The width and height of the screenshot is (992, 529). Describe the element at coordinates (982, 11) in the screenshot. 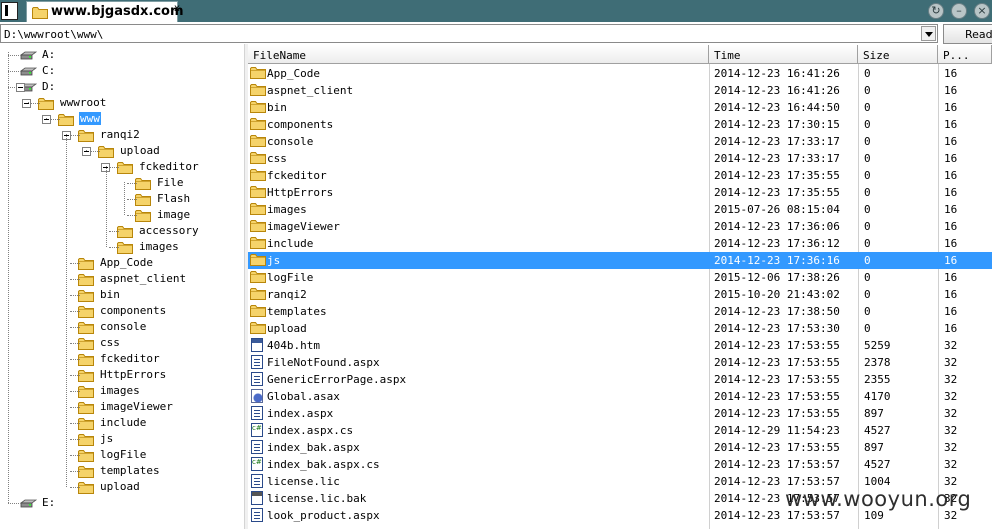

I see `close-button: ×` at that location.